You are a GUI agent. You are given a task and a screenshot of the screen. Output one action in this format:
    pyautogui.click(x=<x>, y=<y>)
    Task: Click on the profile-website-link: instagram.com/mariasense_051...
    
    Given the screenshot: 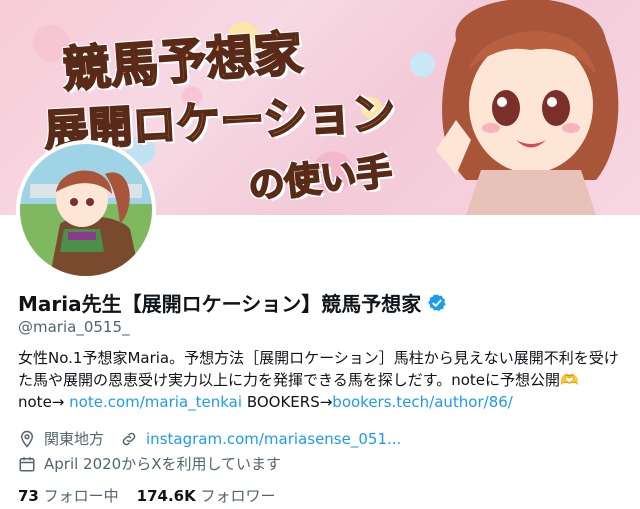 What is the action you would take?
    pyautogui.click(x=273, y=439)
    